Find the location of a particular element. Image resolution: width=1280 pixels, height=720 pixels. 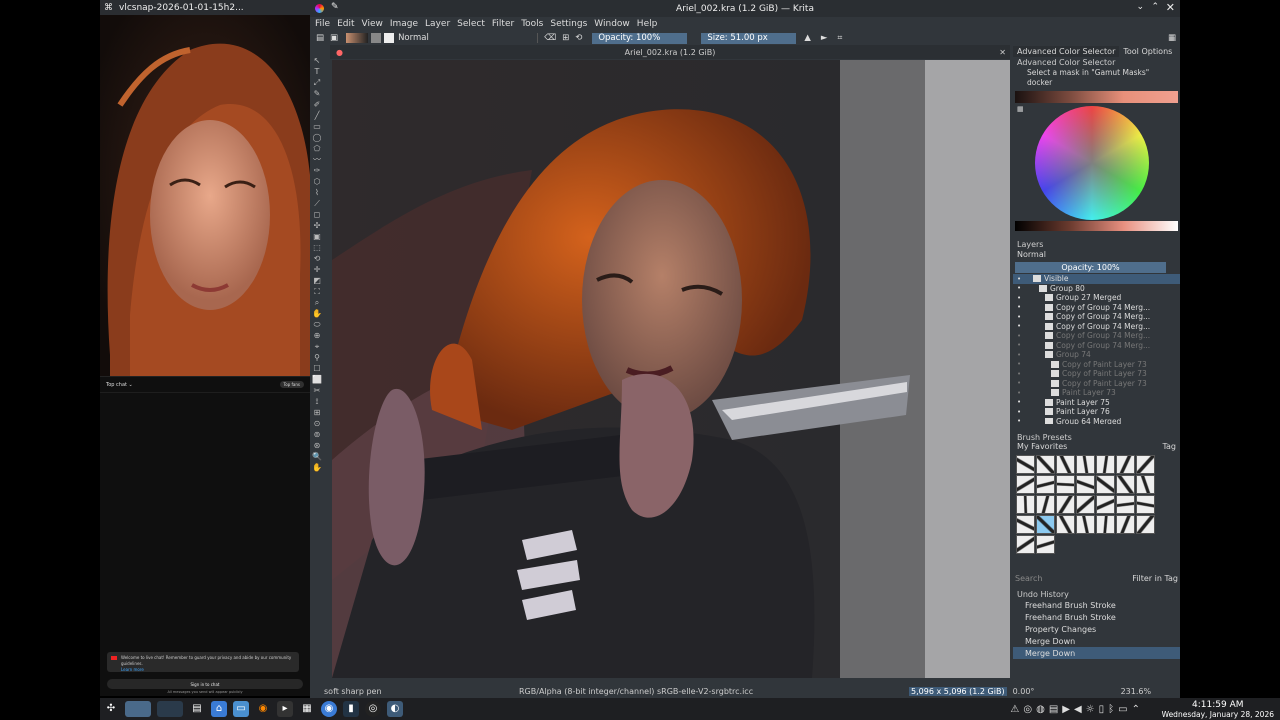

task-manager-icon: ▤ is located at coordinates (197, 709).